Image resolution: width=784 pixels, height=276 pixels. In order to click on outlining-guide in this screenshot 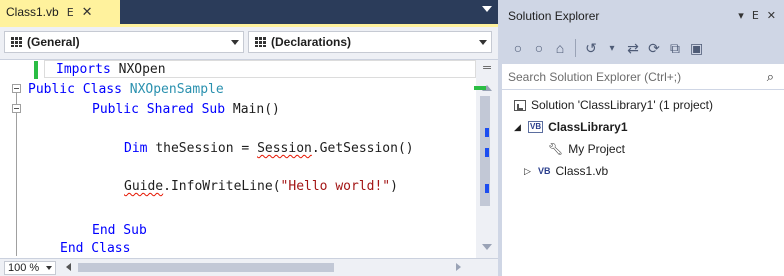, I will do `click(16, 172)`.